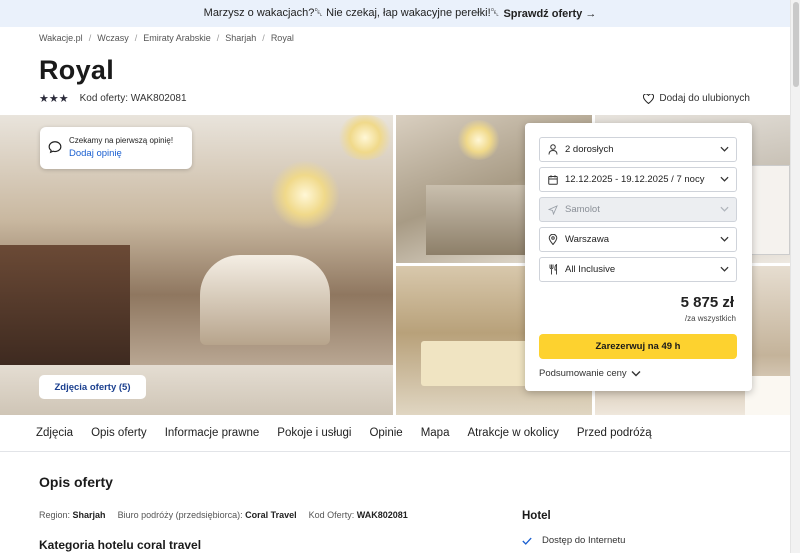 Image resolution: width=800 pixels, height=553 pixels. I want to click on hotel-section-title: Hotel, so click(536, 516).